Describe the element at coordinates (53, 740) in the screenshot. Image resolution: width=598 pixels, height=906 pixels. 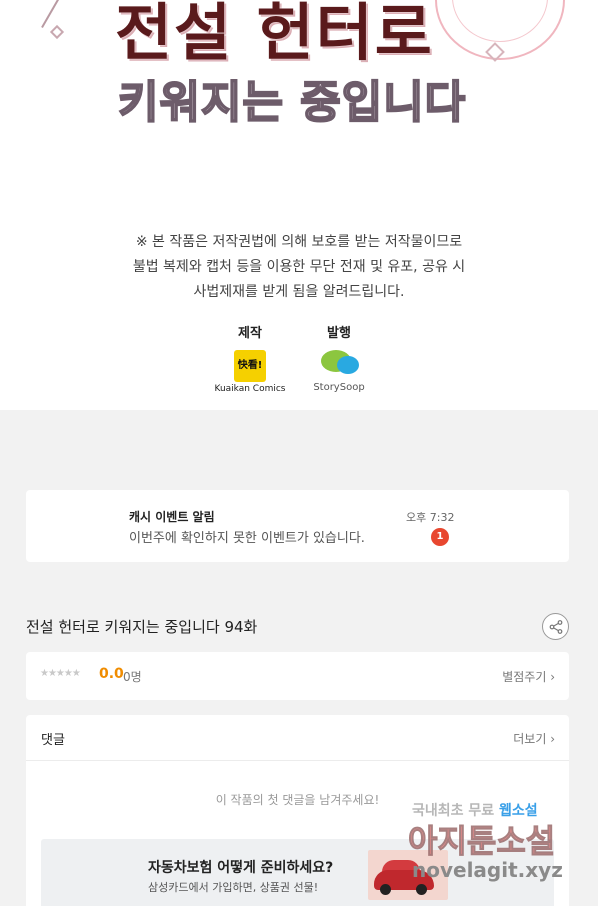
I see `comments-header: 댓글` at that location.